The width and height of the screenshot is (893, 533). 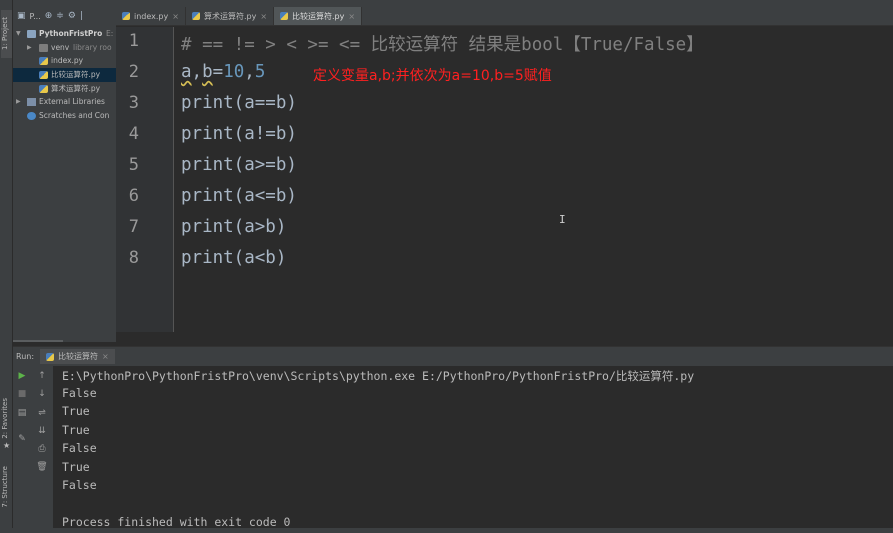 I want to click on line-number: 3, so click(x=133, y=103).